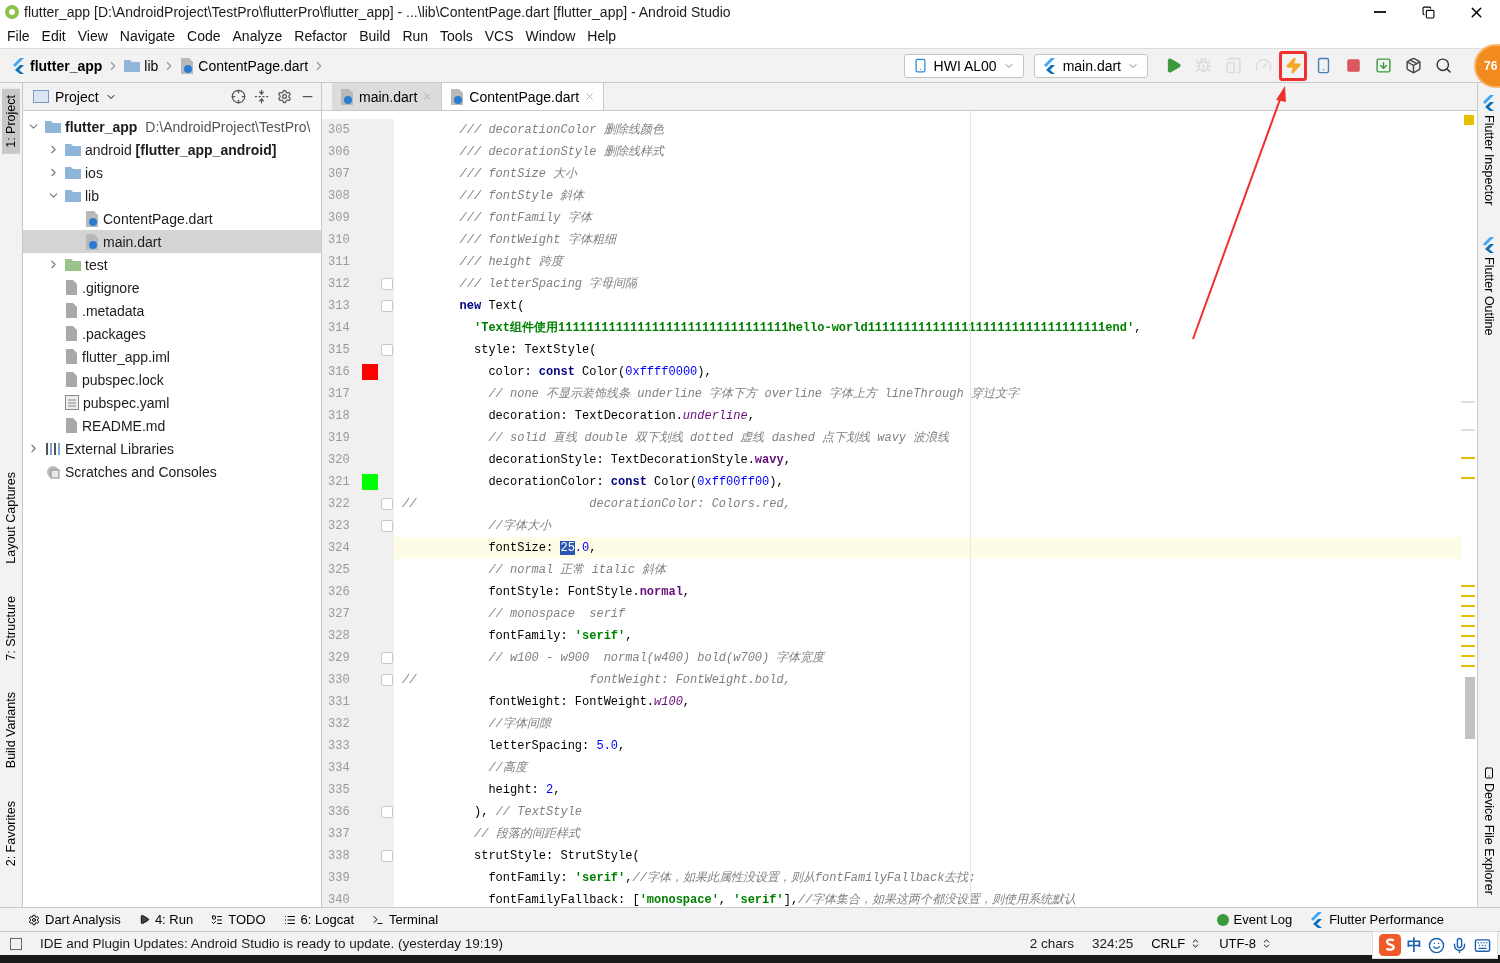 The height and width of the screenshot is (963, 1500). What do you see at coordinates (1254, 919) in the screenshot?
I see `tool-window-button: Event Log` at bounding box center [1254, 919].